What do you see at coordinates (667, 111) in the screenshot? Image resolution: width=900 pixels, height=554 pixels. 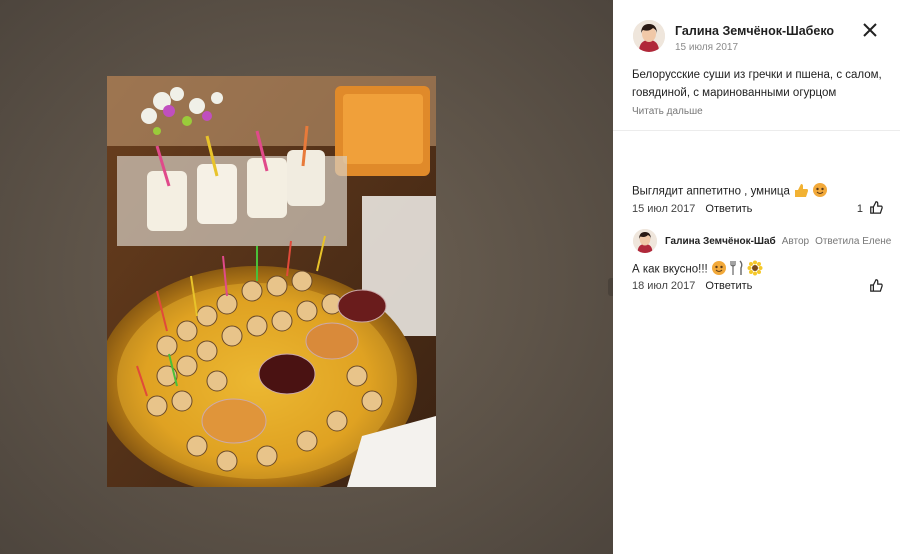 I see `read-more-link: Читать дальше` at bounding box center [667, 111].